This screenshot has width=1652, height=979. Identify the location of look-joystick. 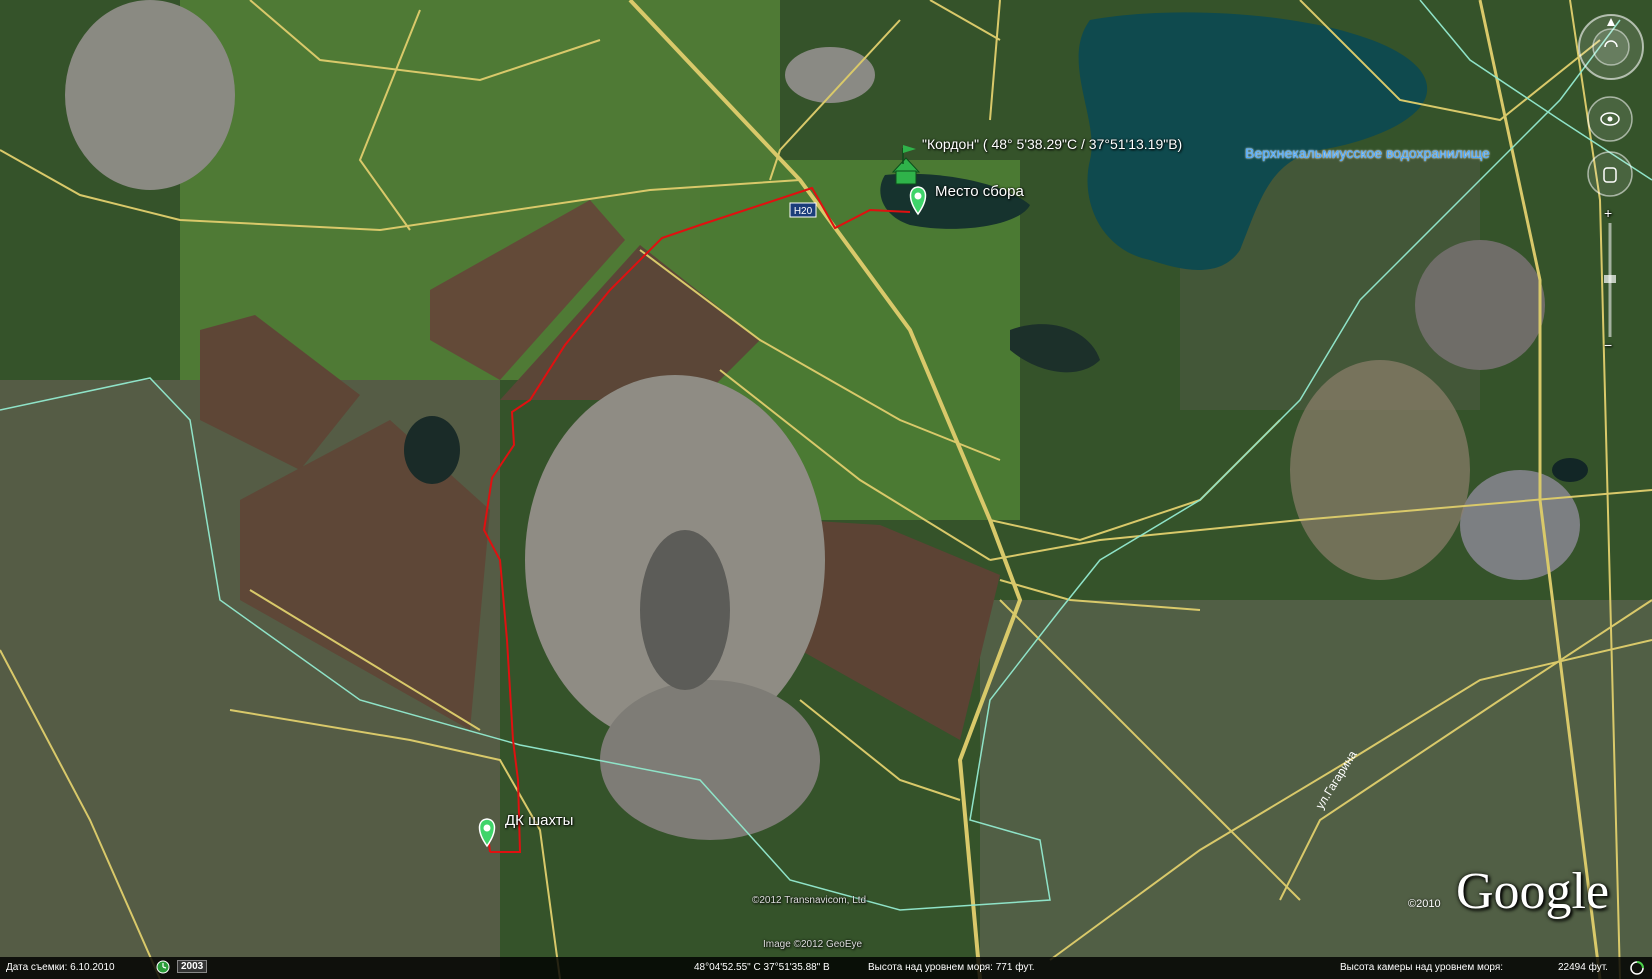
(1610, 119).